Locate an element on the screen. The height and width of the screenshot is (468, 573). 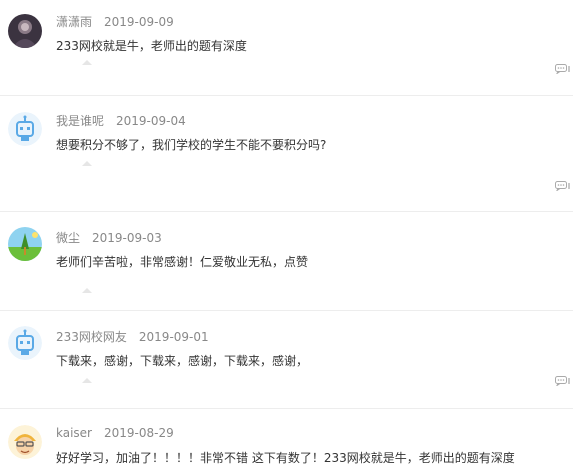
comment-meta: 我是谁呢 2019-09-04 is located at coordinates (121, 120).